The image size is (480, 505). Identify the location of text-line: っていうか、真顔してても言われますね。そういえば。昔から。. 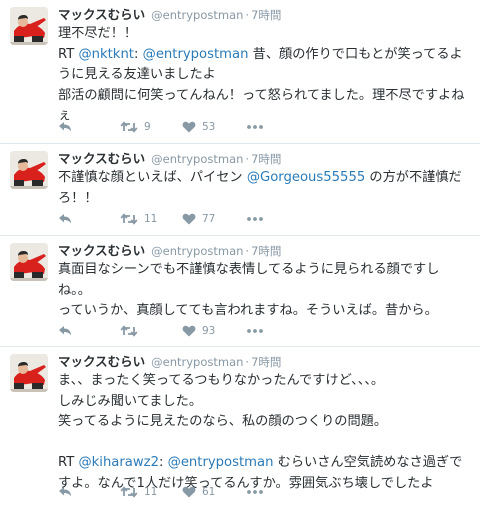
(265, 311).